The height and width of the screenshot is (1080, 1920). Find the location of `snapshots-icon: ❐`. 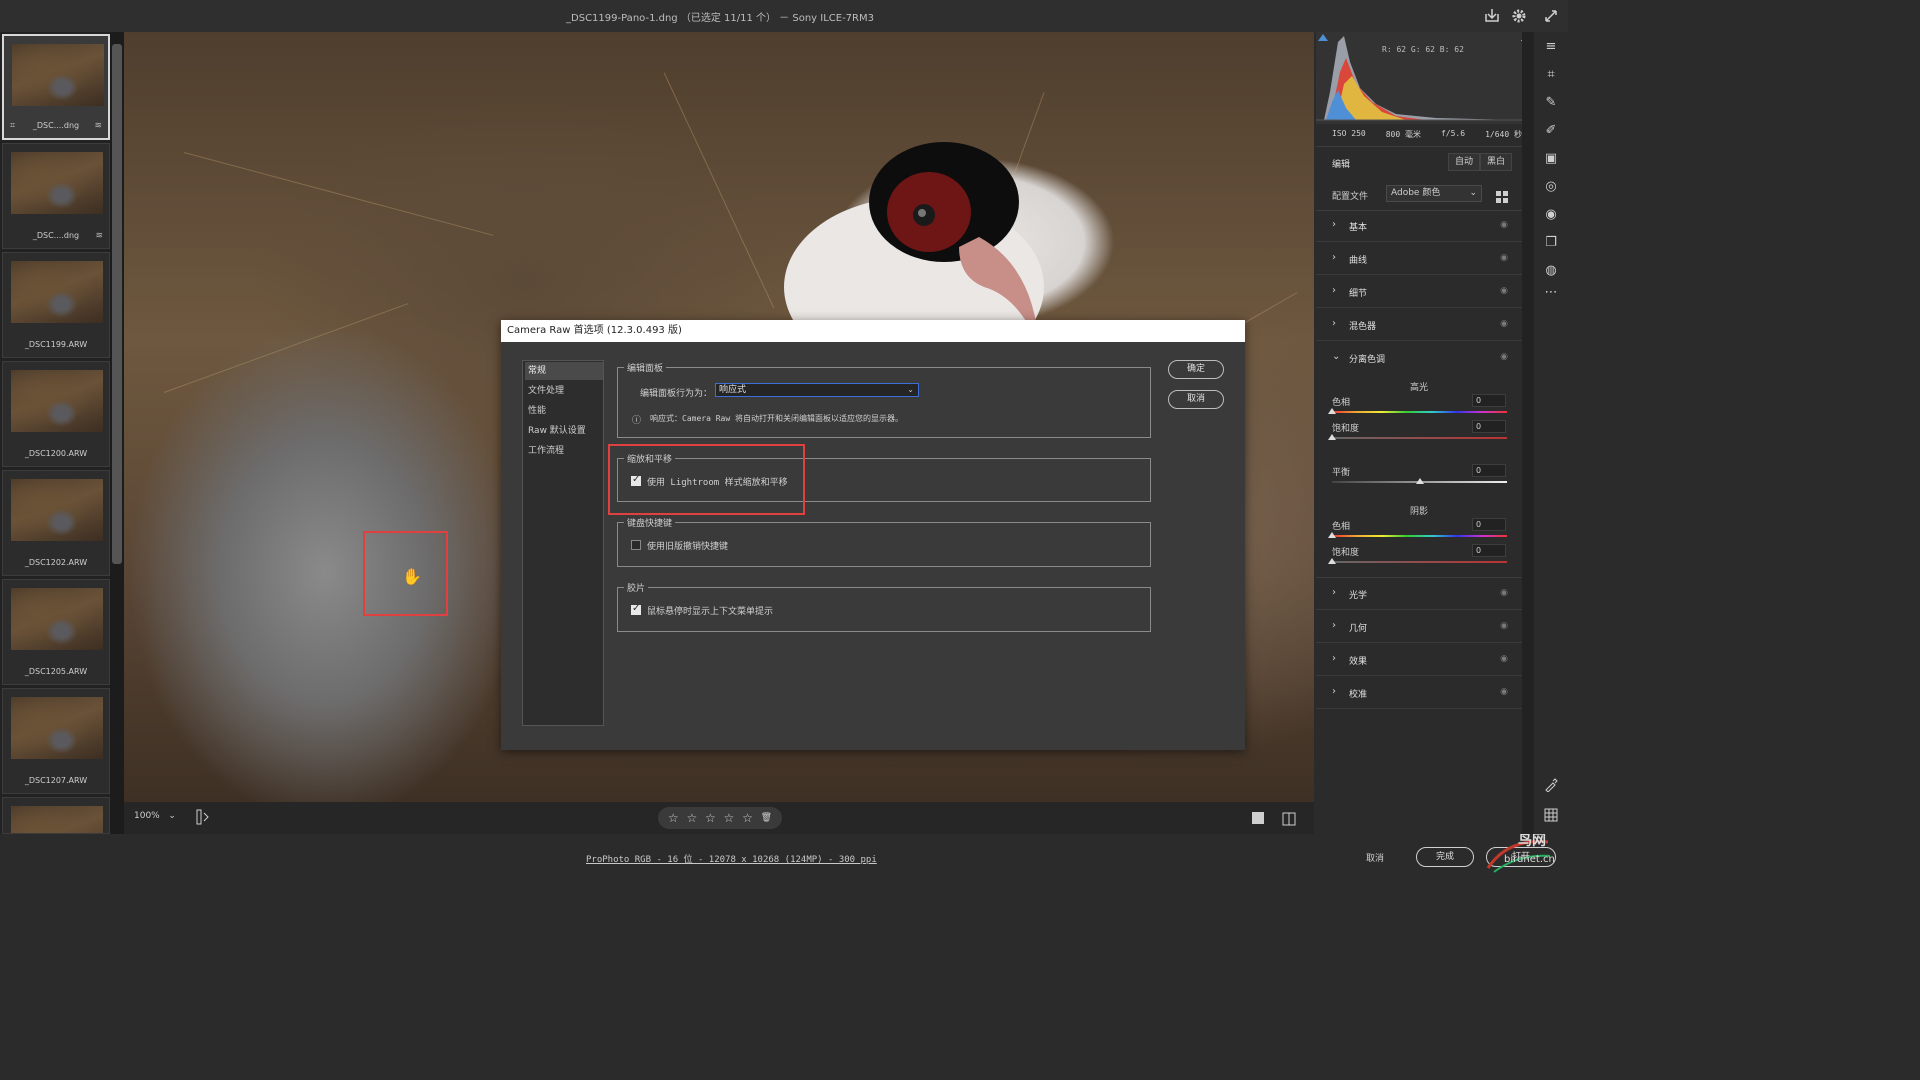

snapshots-icon: ❐ is located at coordinates (1551, 243).